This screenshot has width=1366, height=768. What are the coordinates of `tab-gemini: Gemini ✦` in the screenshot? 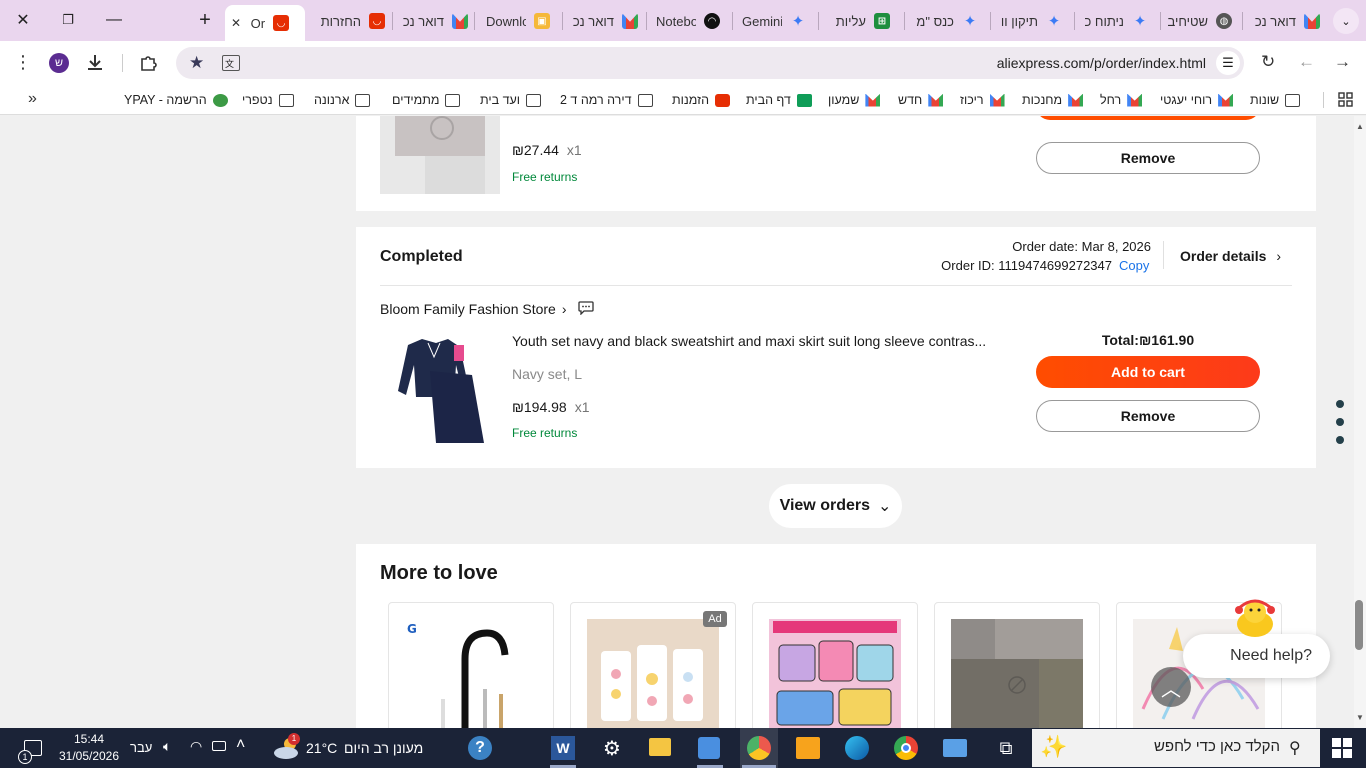 It's located at (775, 21).